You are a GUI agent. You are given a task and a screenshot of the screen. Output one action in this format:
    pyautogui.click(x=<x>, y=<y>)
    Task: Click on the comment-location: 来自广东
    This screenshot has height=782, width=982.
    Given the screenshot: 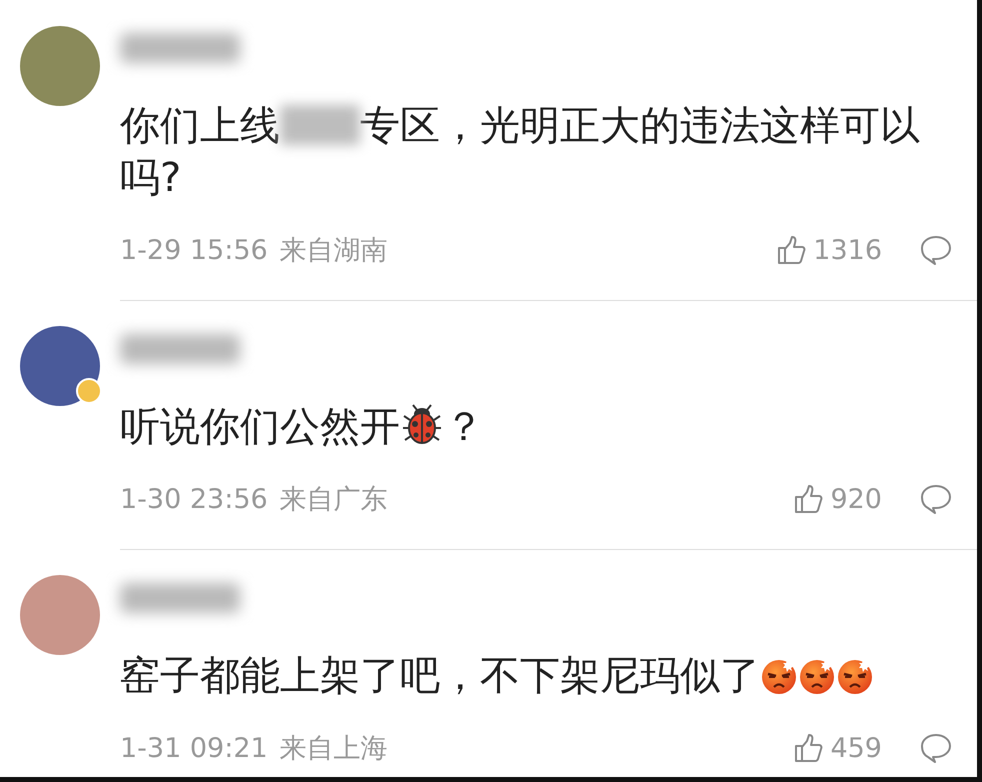 What is the action you would take?
    pyautogui.click(x=334, y=500)
    